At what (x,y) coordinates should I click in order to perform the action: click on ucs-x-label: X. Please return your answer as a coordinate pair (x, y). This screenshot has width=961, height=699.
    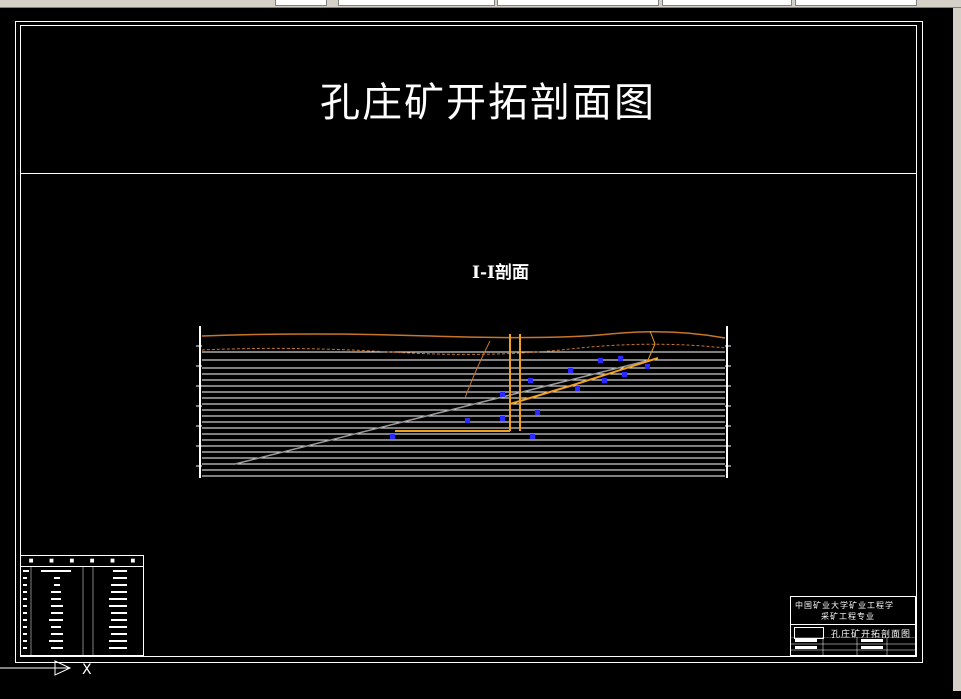
    Looking at the image, I should click on (87, 670).